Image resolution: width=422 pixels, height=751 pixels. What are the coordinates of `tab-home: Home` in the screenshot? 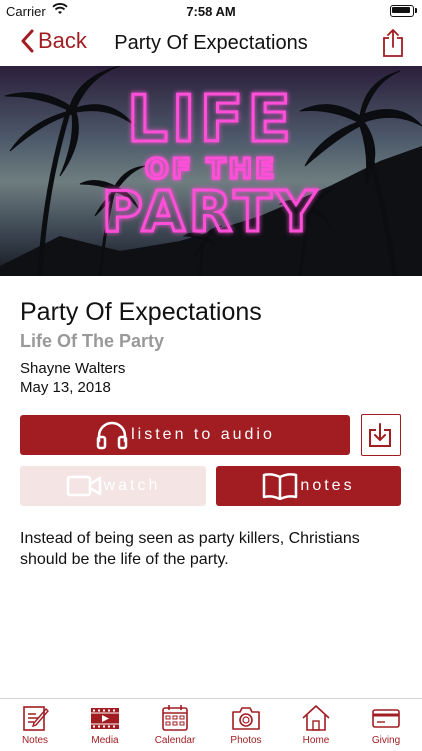 It's located at (316, 723).